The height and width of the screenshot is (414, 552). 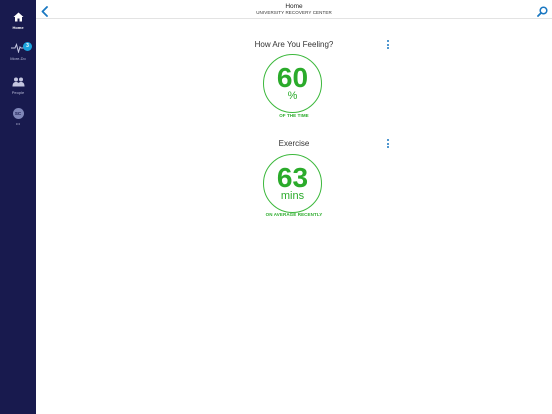 I want to click on card-title: How Are You Feeling?, so click(x=294, y=44).